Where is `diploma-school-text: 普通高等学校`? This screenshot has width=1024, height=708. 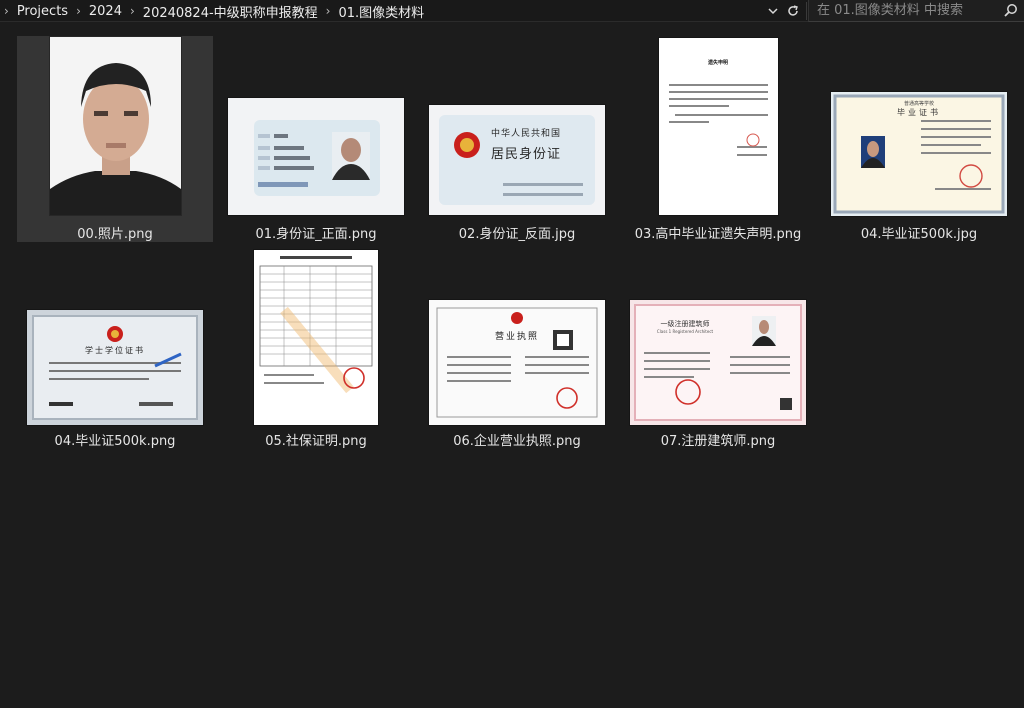 diploma-school-text: 普通高等学校 is located at coordinates (918, 104).